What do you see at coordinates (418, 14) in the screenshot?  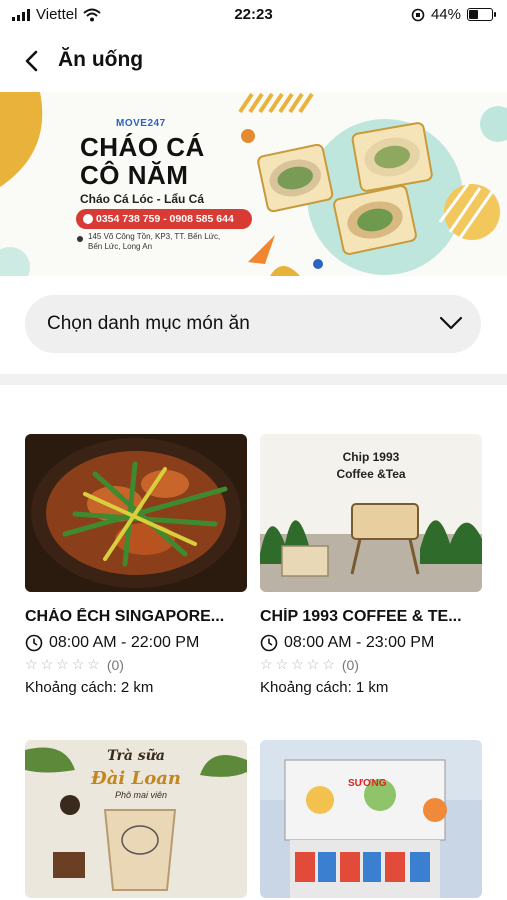 I see `orientation-lock-icon` at bounding box center [418, 14].